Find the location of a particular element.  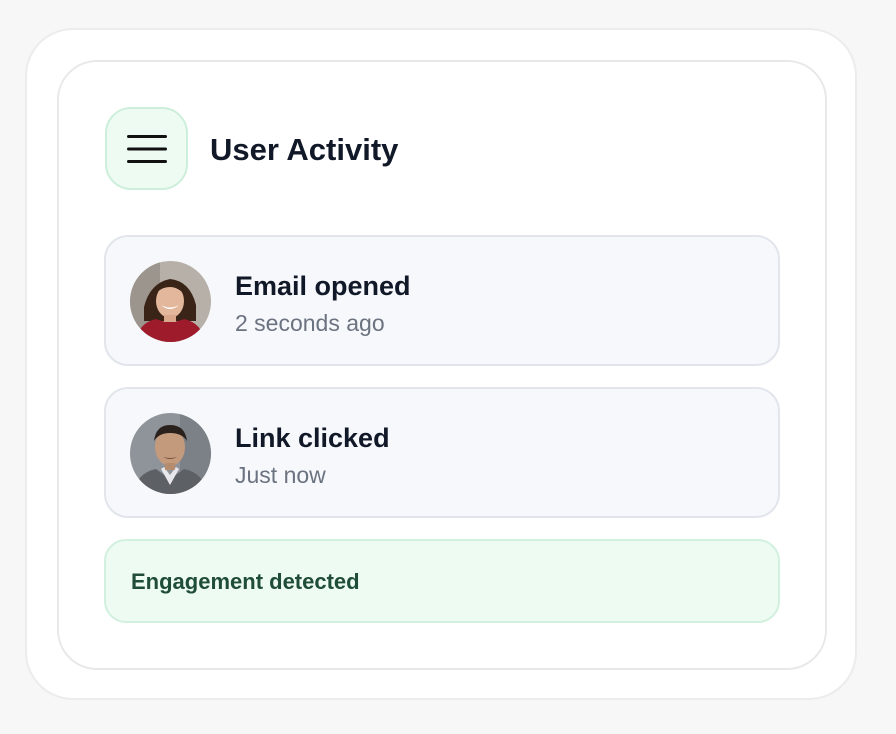

menu-button is located at coordinates (146, 148).